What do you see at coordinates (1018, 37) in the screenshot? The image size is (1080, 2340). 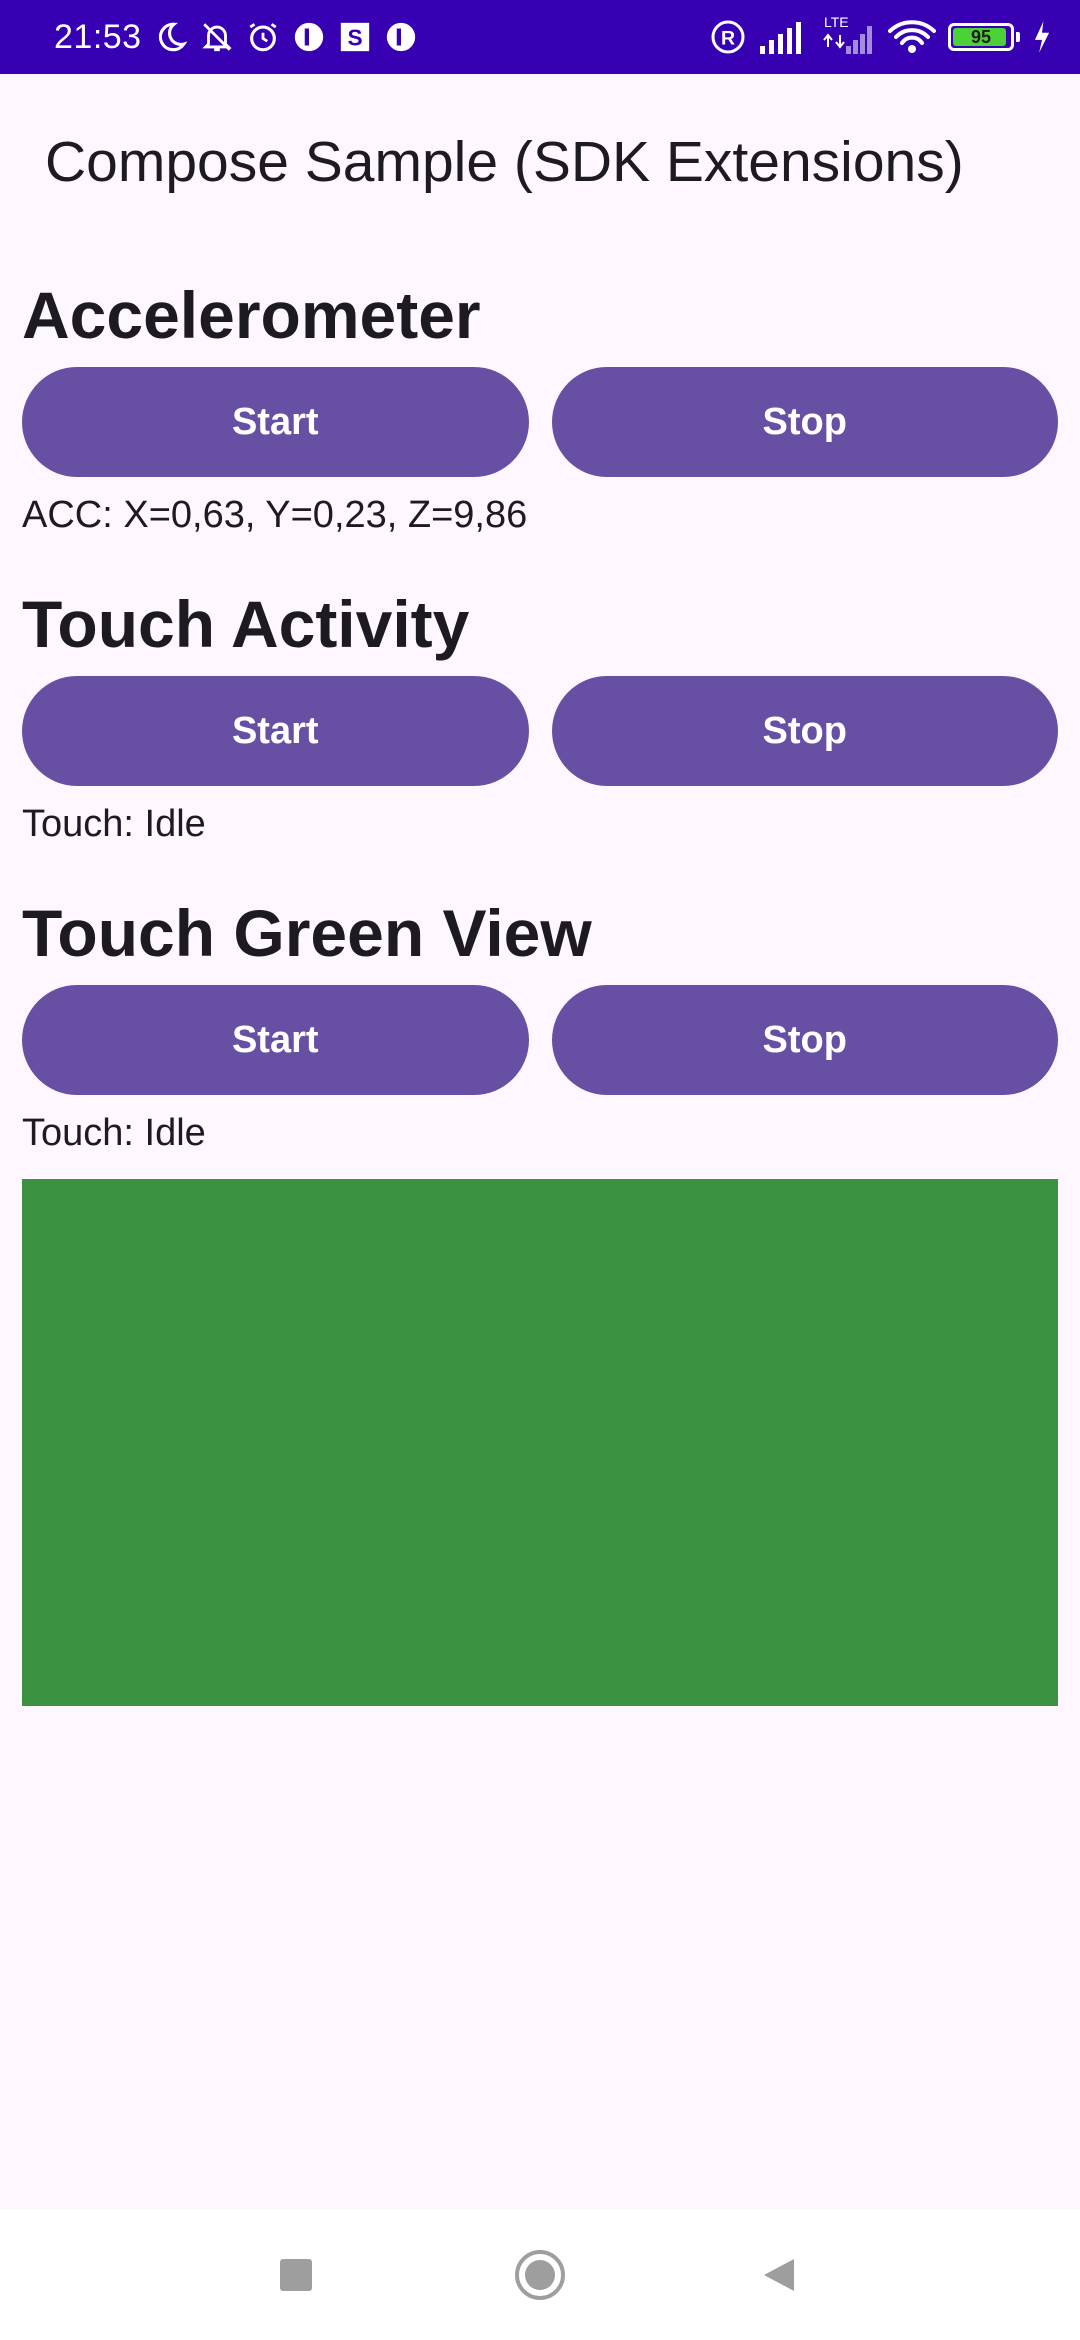 I see `battery-cap` at bounding box center [1018, 37].